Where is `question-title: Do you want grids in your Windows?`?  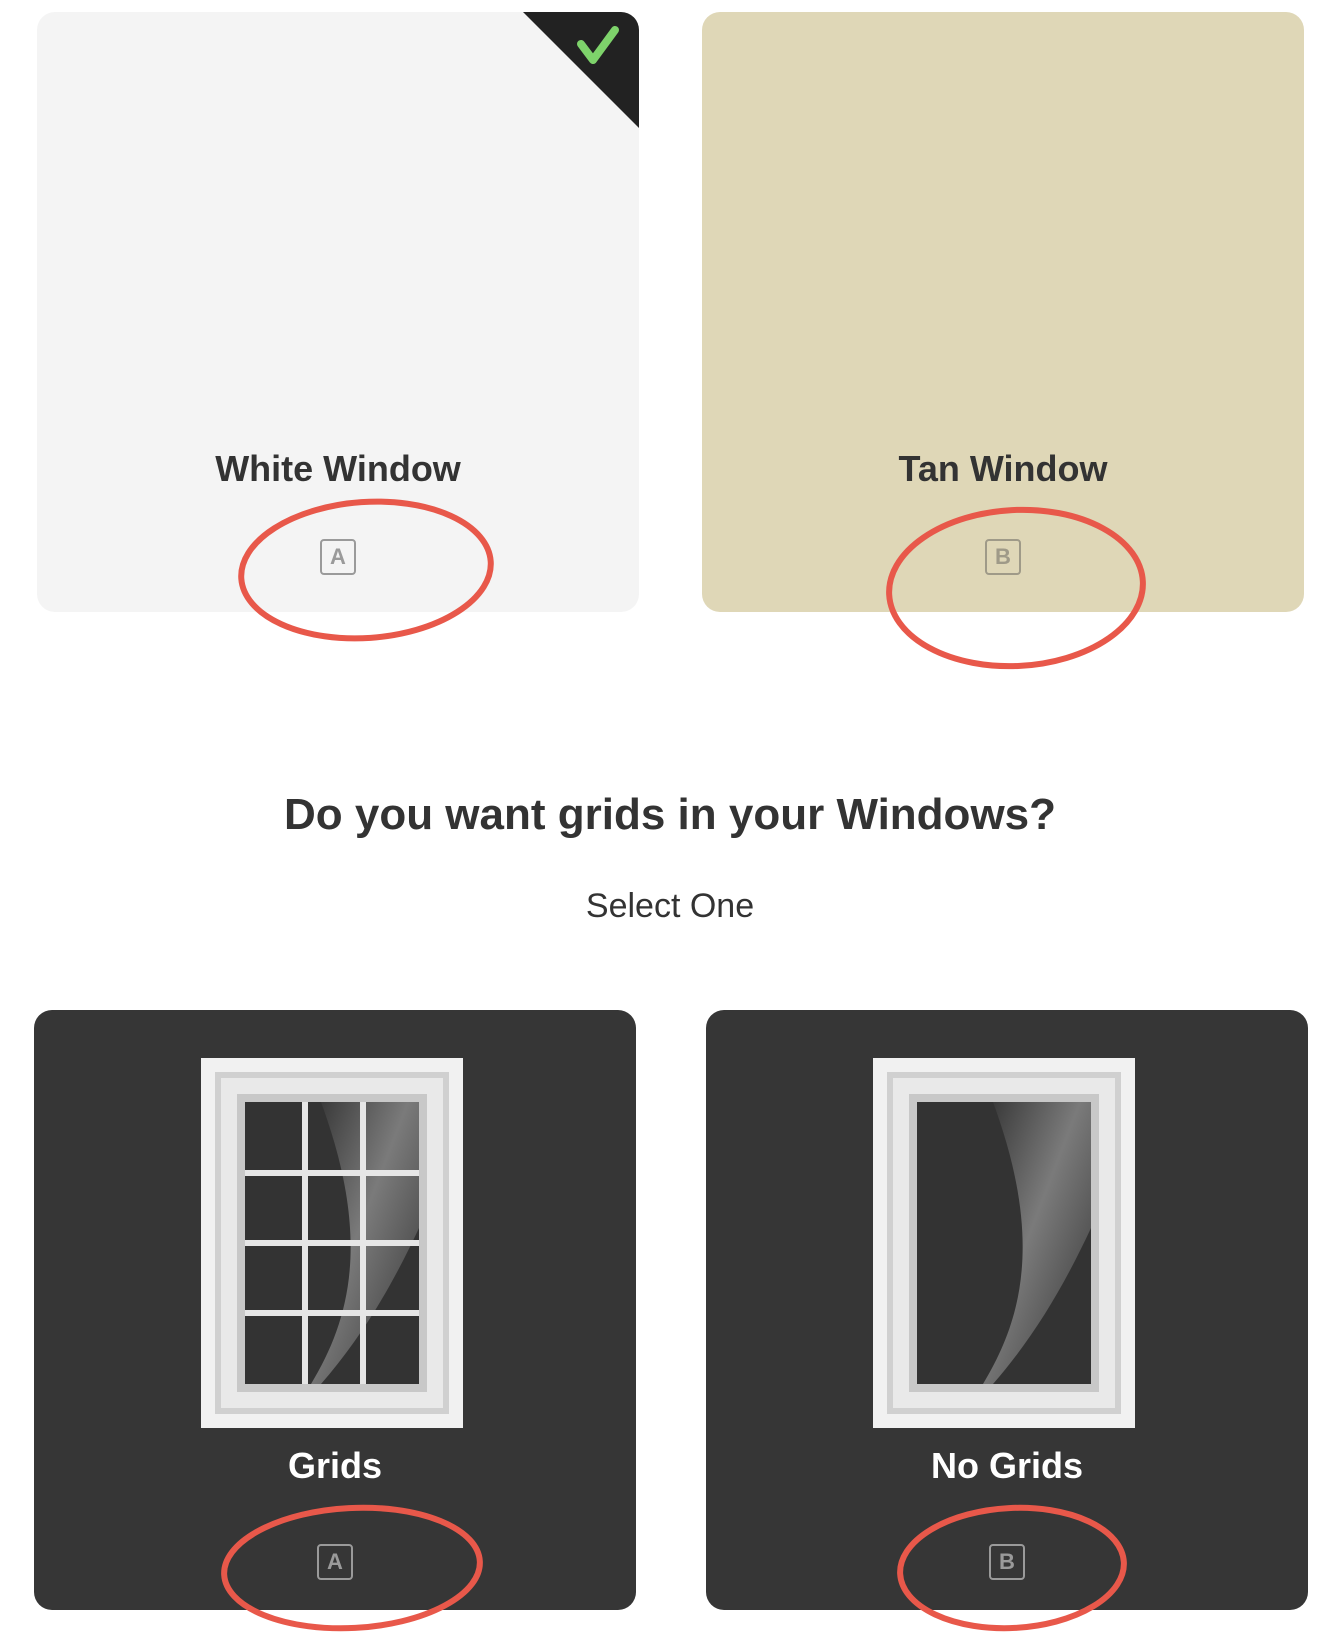
question-title: Do you want grids in your Windows? is located at coordinates (670, 814).